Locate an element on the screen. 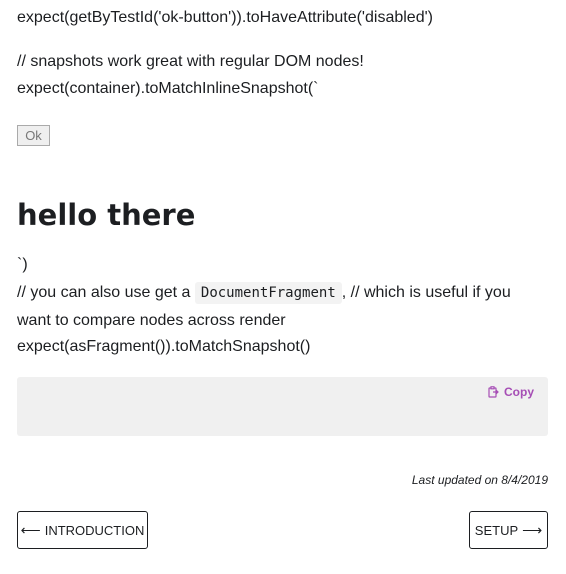 This screenshot has width=566, height=574. arrow-right-icon: ⟶ is located at coordinates (532, 529).